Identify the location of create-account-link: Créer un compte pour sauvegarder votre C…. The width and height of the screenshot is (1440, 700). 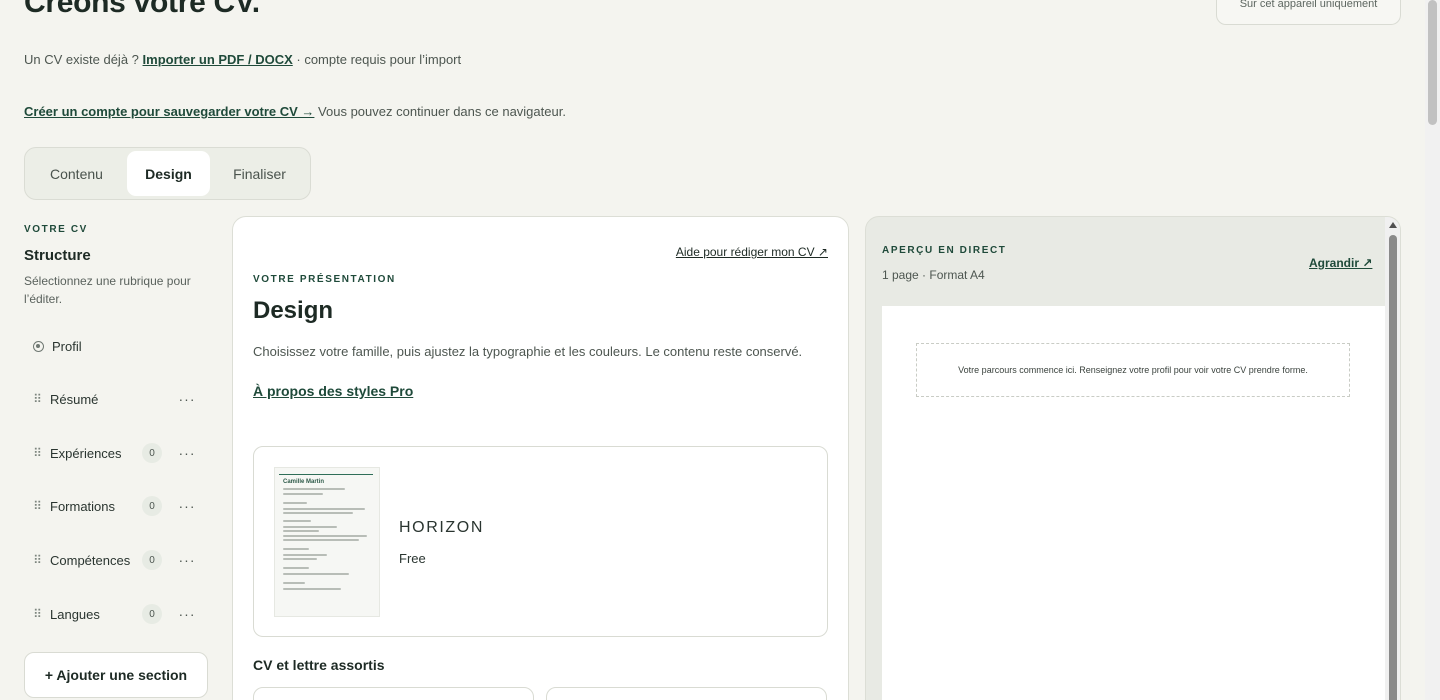
(169, 111).